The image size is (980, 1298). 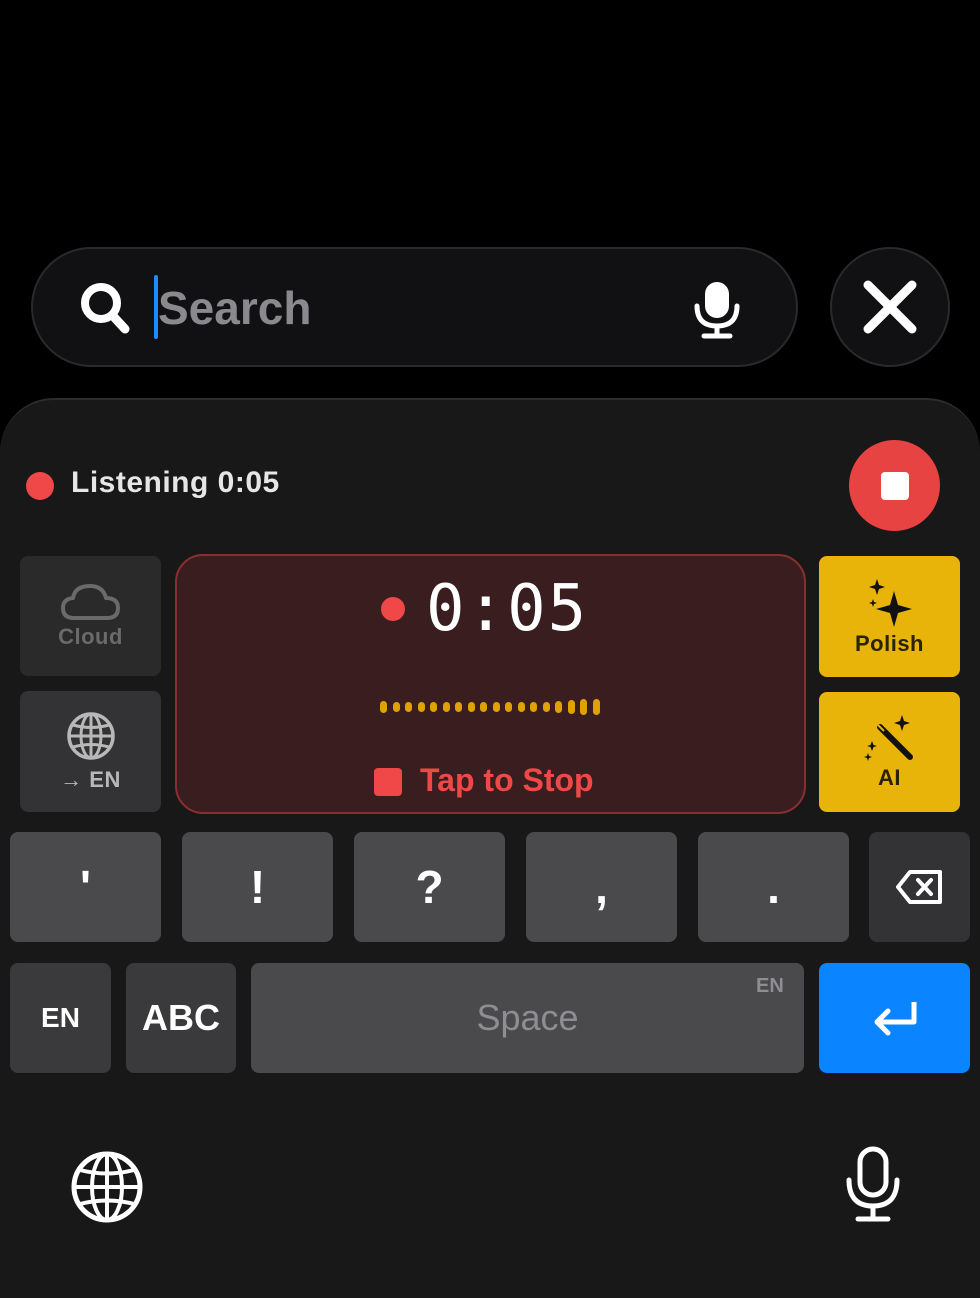 What do you see at coordinates (85, 887) in the screenshot?
I see `key-apostrophe: '` at bounding box center [85, 887].